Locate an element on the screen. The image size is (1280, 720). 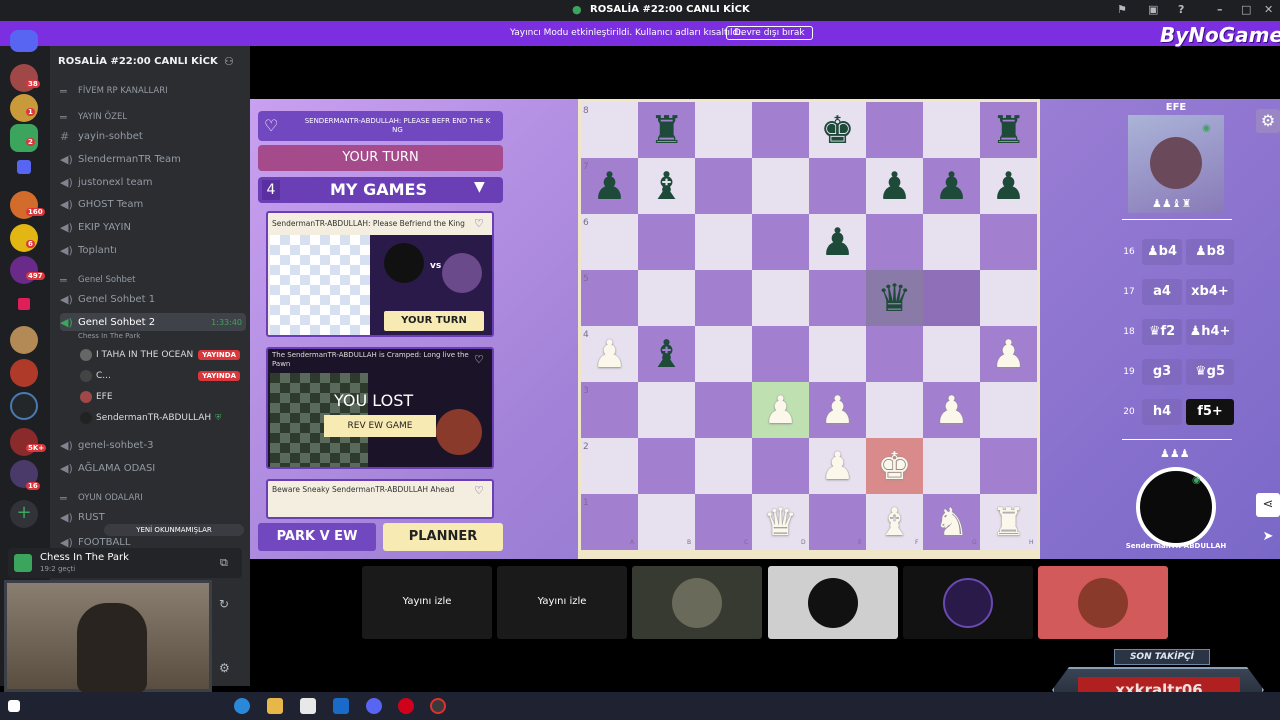
white-move: ♟b4 is located at coordinates (1162, 252).